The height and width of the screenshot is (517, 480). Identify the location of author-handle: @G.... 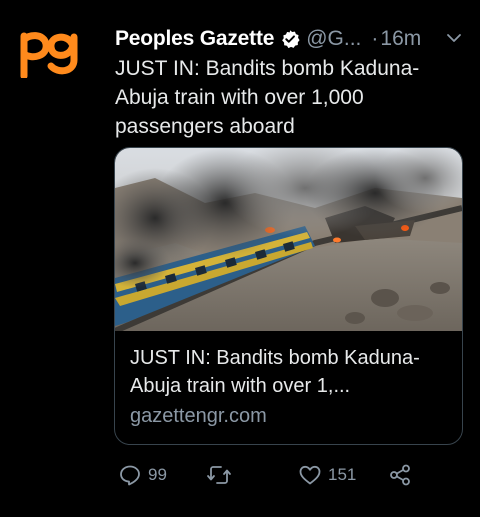
(333, 39).